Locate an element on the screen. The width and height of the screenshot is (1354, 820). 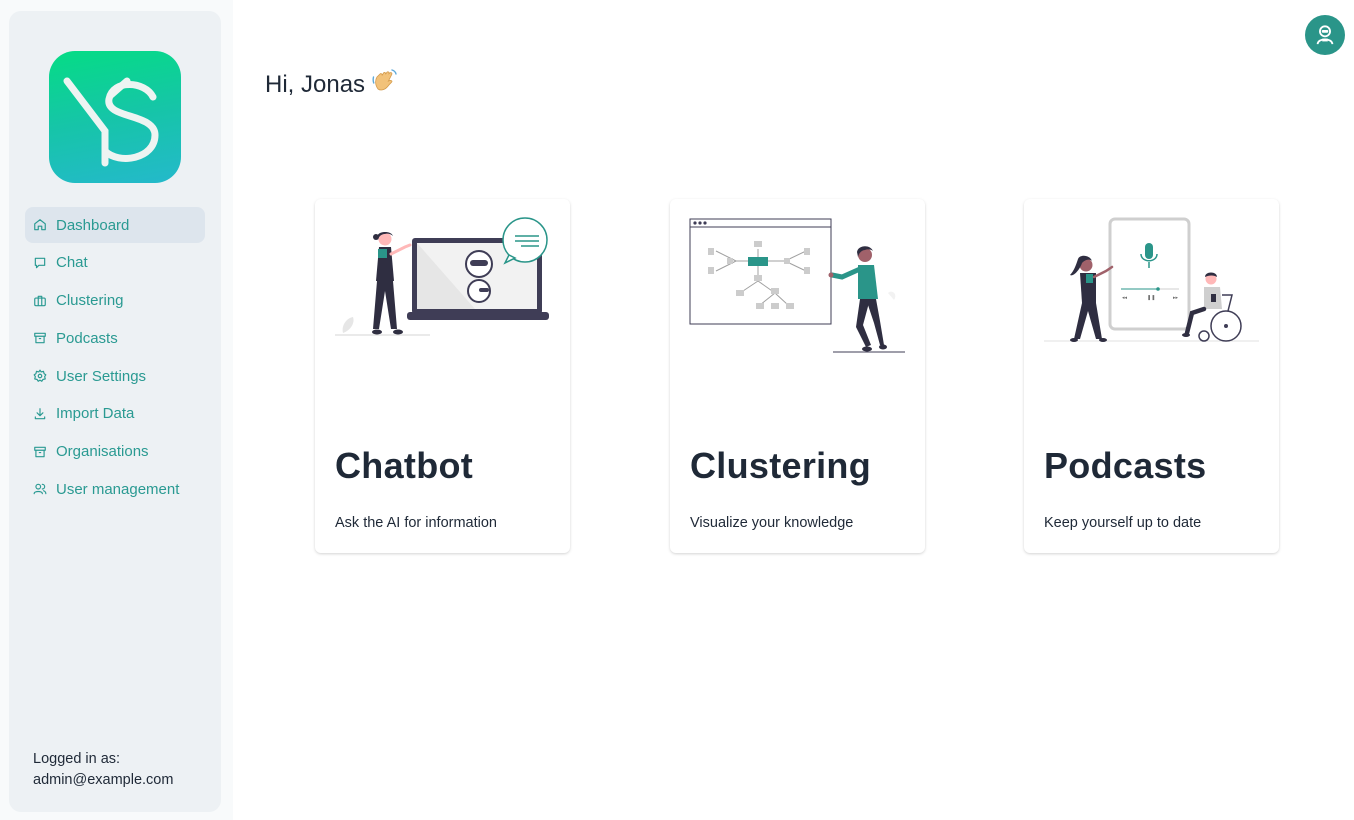
podcasts-illustration: ◂◂ ❚❚ ▸▸ is located at coordinates (1151, 279).